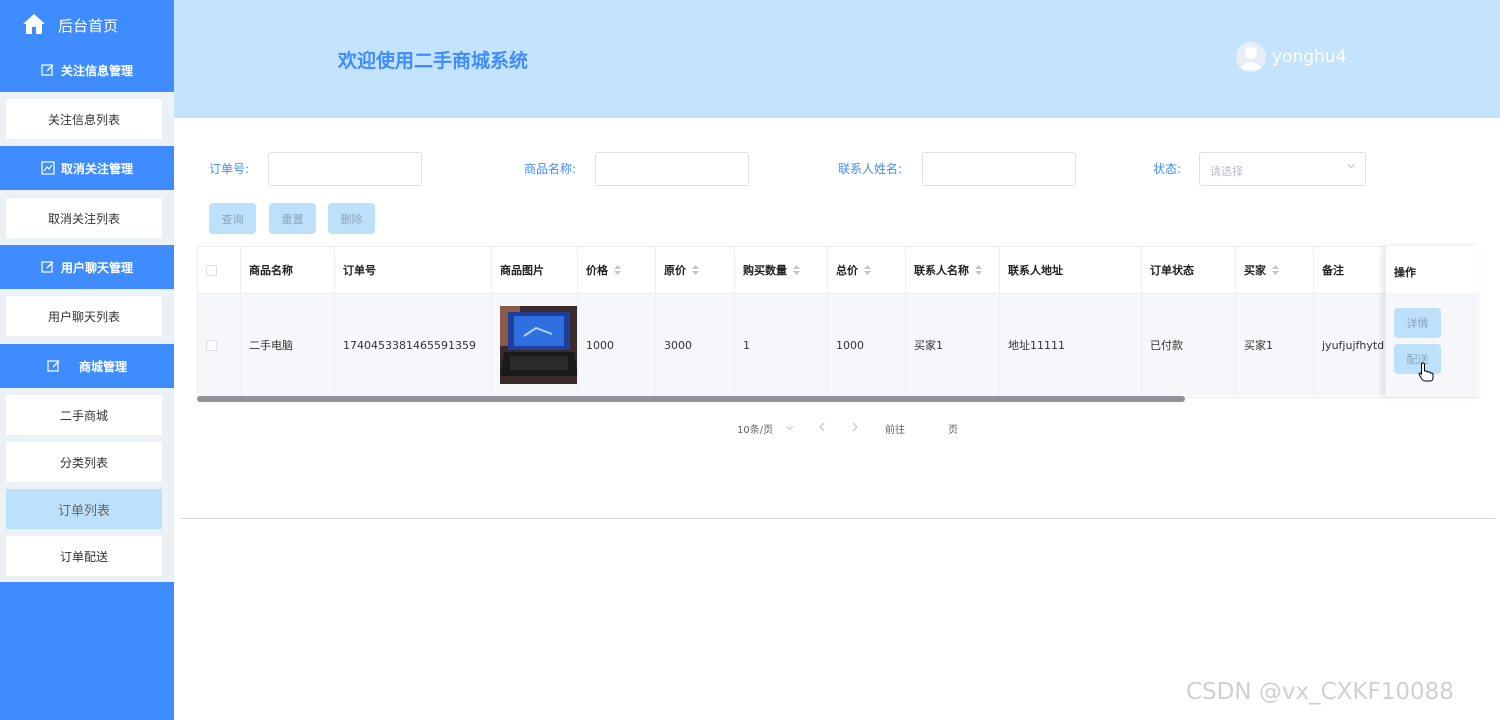 This screenshot has width=1500, height=720. What do you see at coordinates (755, 428) in the screenshot?
I see `page-size-select: 10条/页` at bounding box center [755, 428].